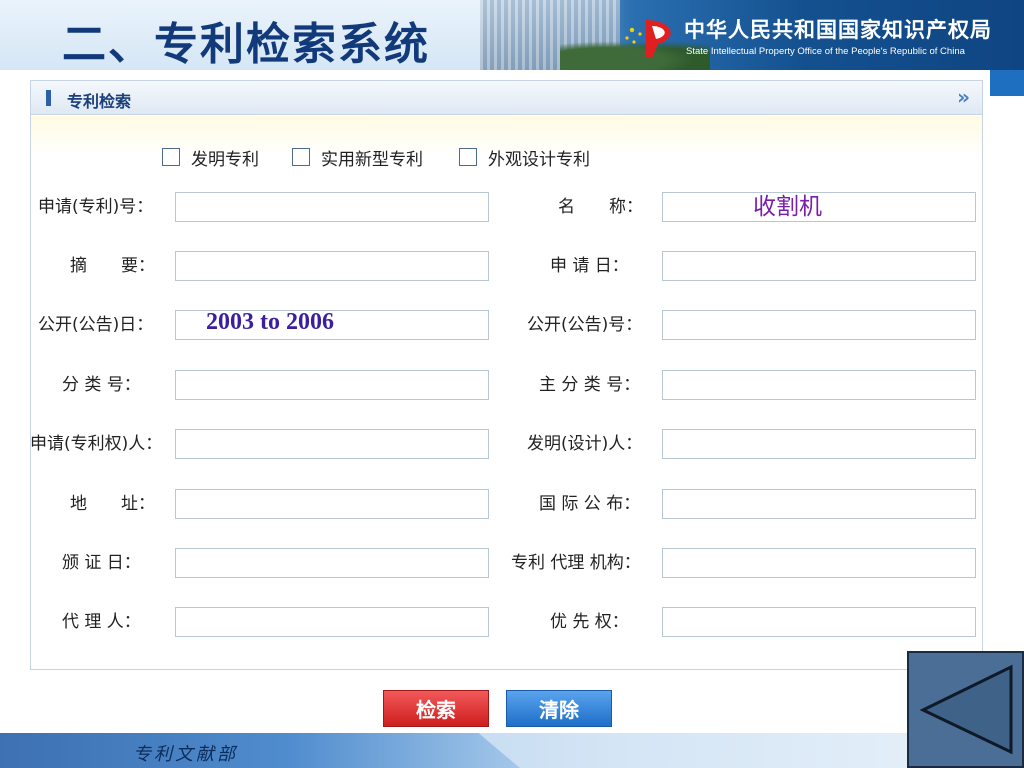 This screenshot has height=768, width=1024. What do you see at coordinates (225, 159) in the screenshot?
I see `invention-label: 发明专利` at bounding box center [225, 159].